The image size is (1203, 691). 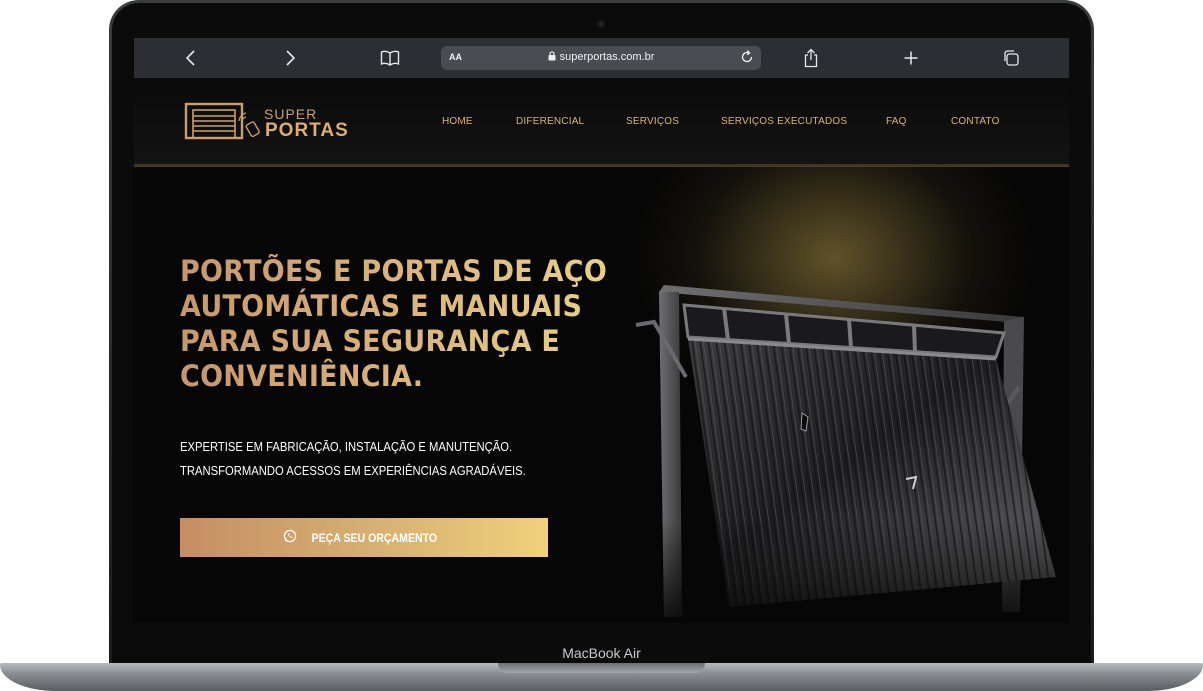 I want to click on url-text: superportas.com.br, so click(x=607, y=57).